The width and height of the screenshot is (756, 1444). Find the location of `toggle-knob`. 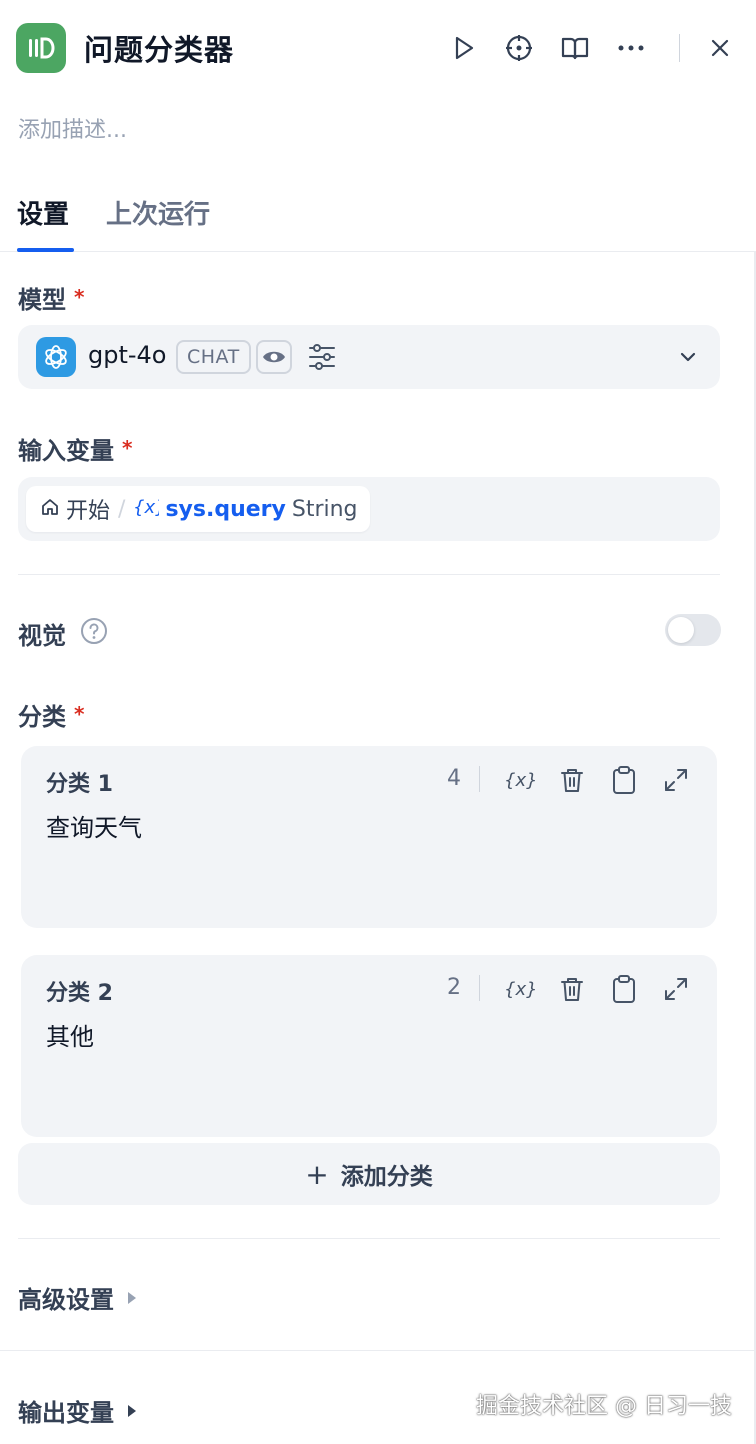

toggle-knob is located at coordinates (681, 630).